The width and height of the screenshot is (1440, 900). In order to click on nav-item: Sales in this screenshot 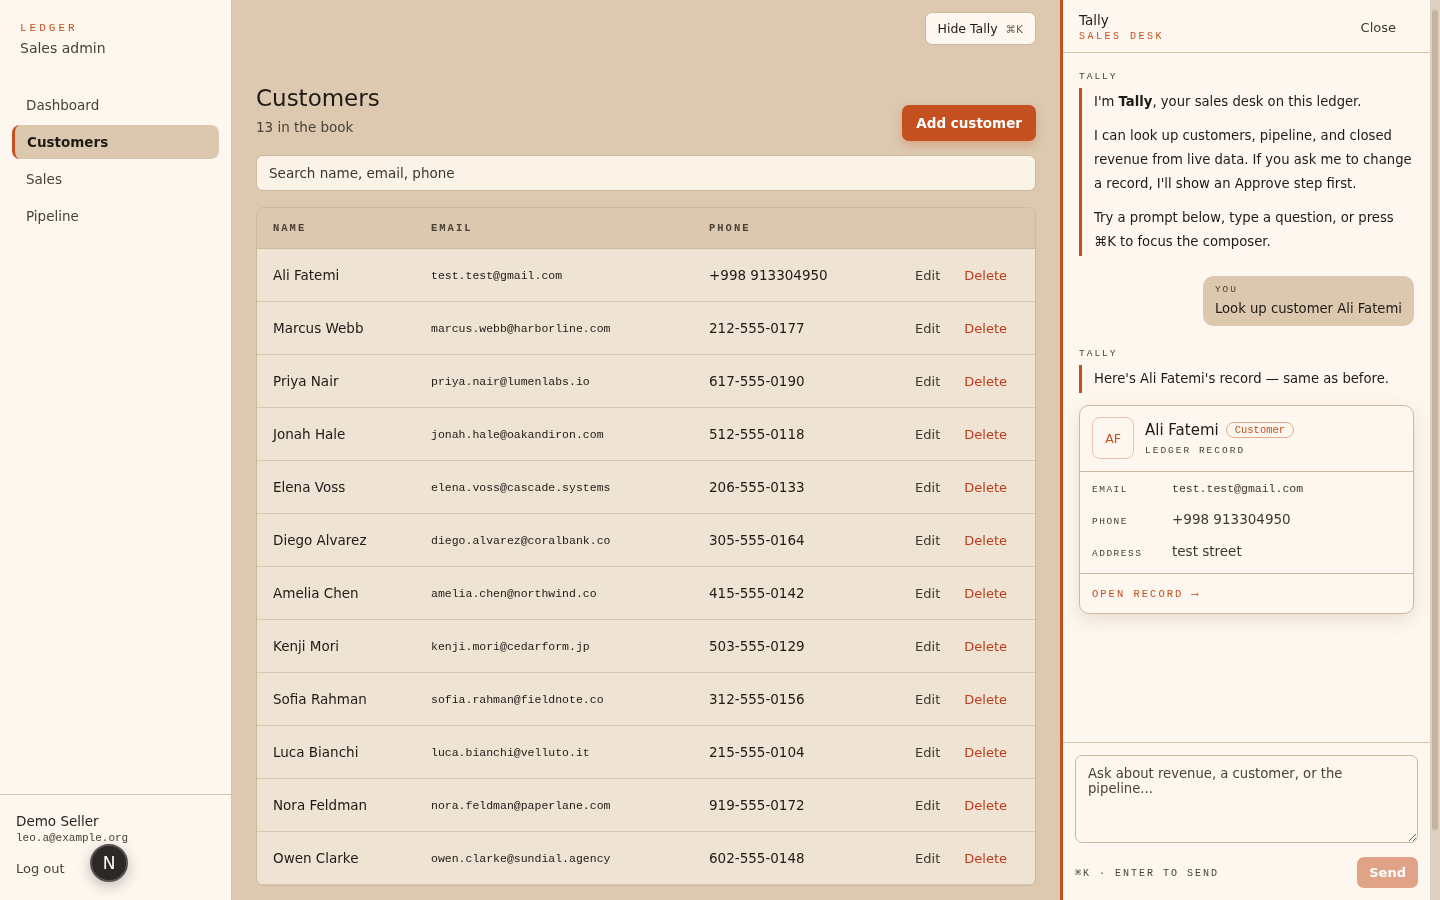, I will do `click(115, 179)`.